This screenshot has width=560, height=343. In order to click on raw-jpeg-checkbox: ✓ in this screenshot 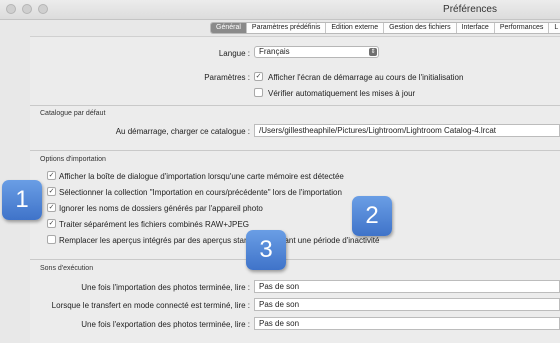, I will do `click(51, 223)`.